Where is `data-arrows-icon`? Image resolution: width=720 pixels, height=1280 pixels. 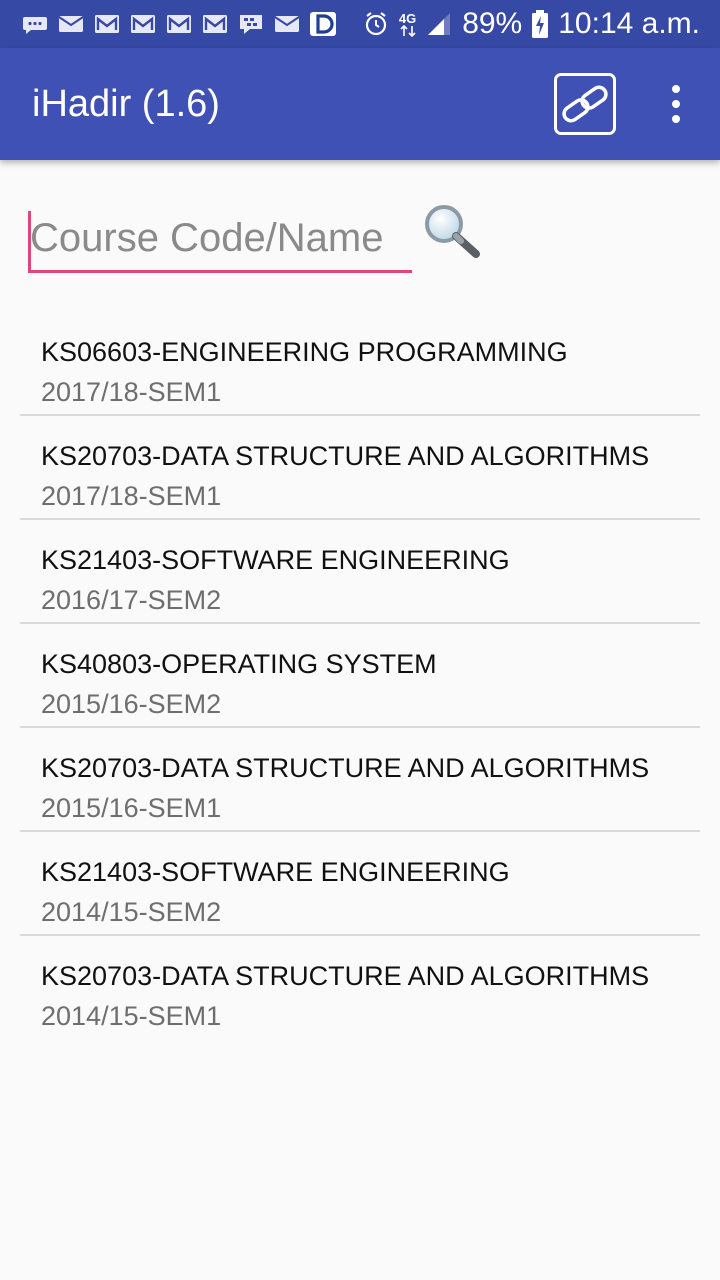 data-arrows-icon is located at coordinates (407, 30).